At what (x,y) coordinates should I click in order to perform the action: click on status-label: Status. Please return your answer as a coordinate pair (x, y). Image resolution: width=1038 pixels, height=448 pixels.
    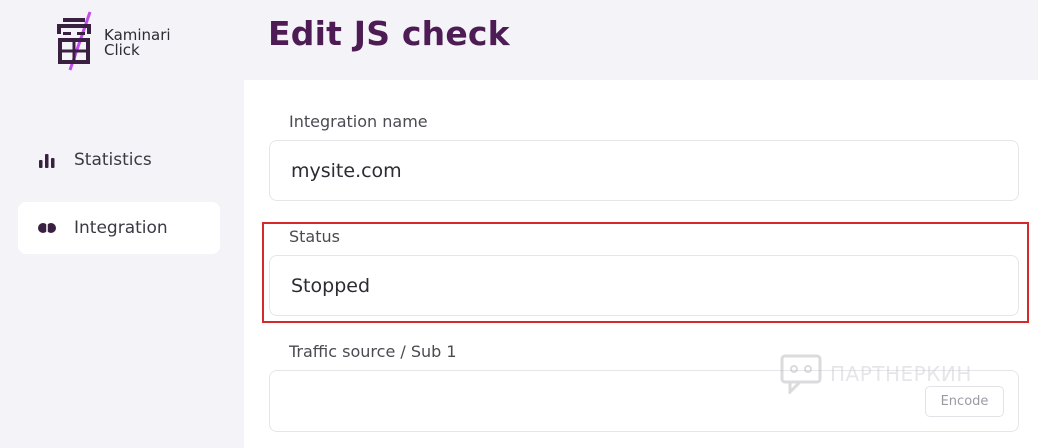
    Looking at the image, I should click on (314, 236).